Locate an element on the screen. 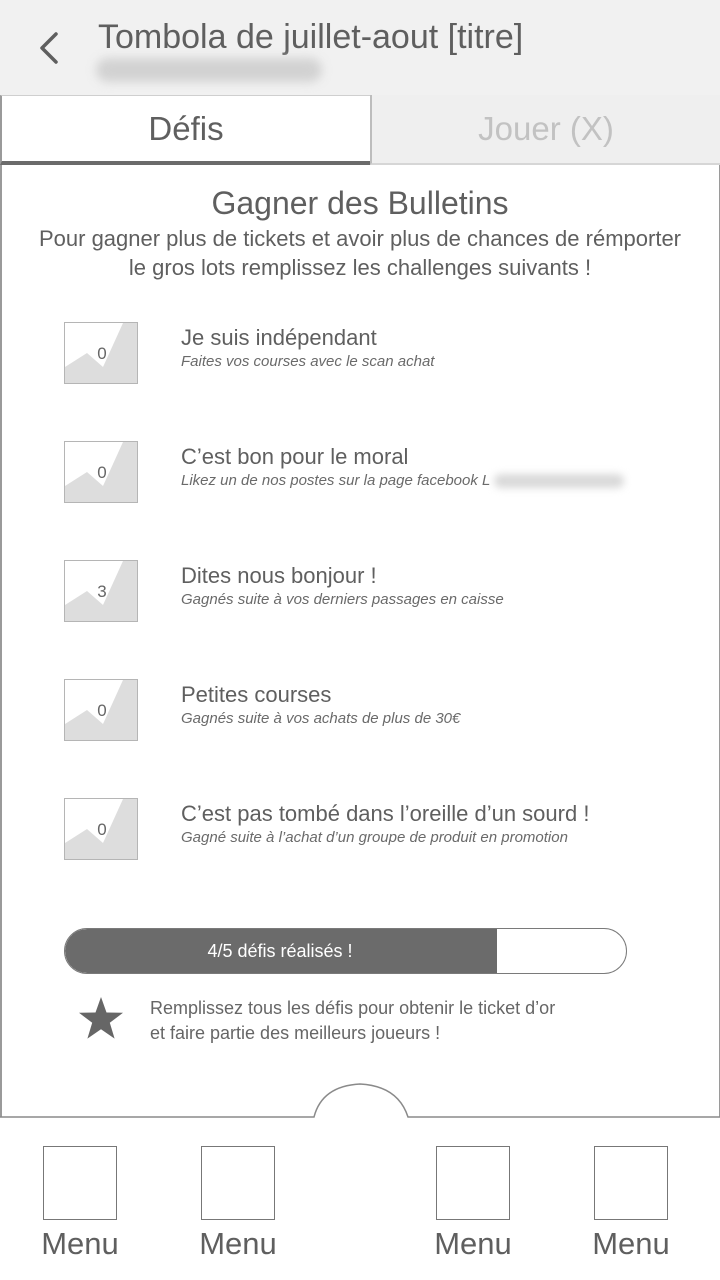 This screenshot has width=720, height=1280. tab-bar: Défis Jouer (X) is located at coordinates (360, 130).